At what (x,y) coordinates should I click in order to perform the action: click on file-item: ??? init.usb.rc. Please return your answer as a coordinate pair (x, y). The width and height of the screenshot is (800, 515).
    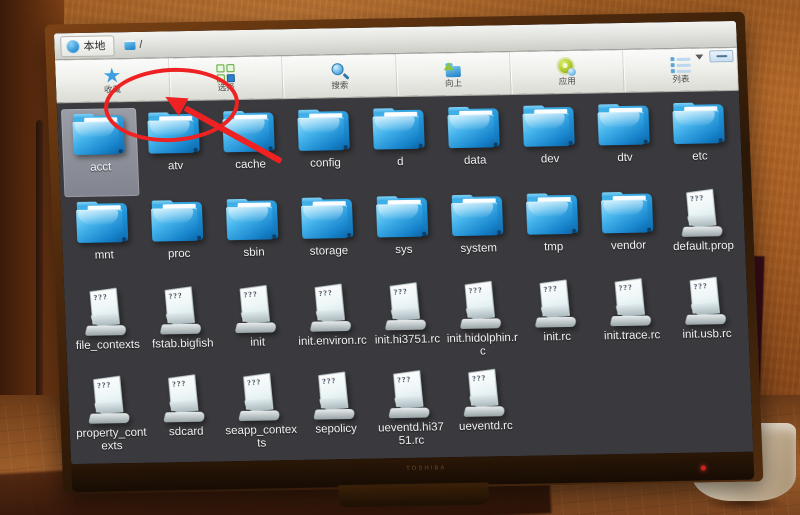
    Looking at the image, I should click on (706, 317).